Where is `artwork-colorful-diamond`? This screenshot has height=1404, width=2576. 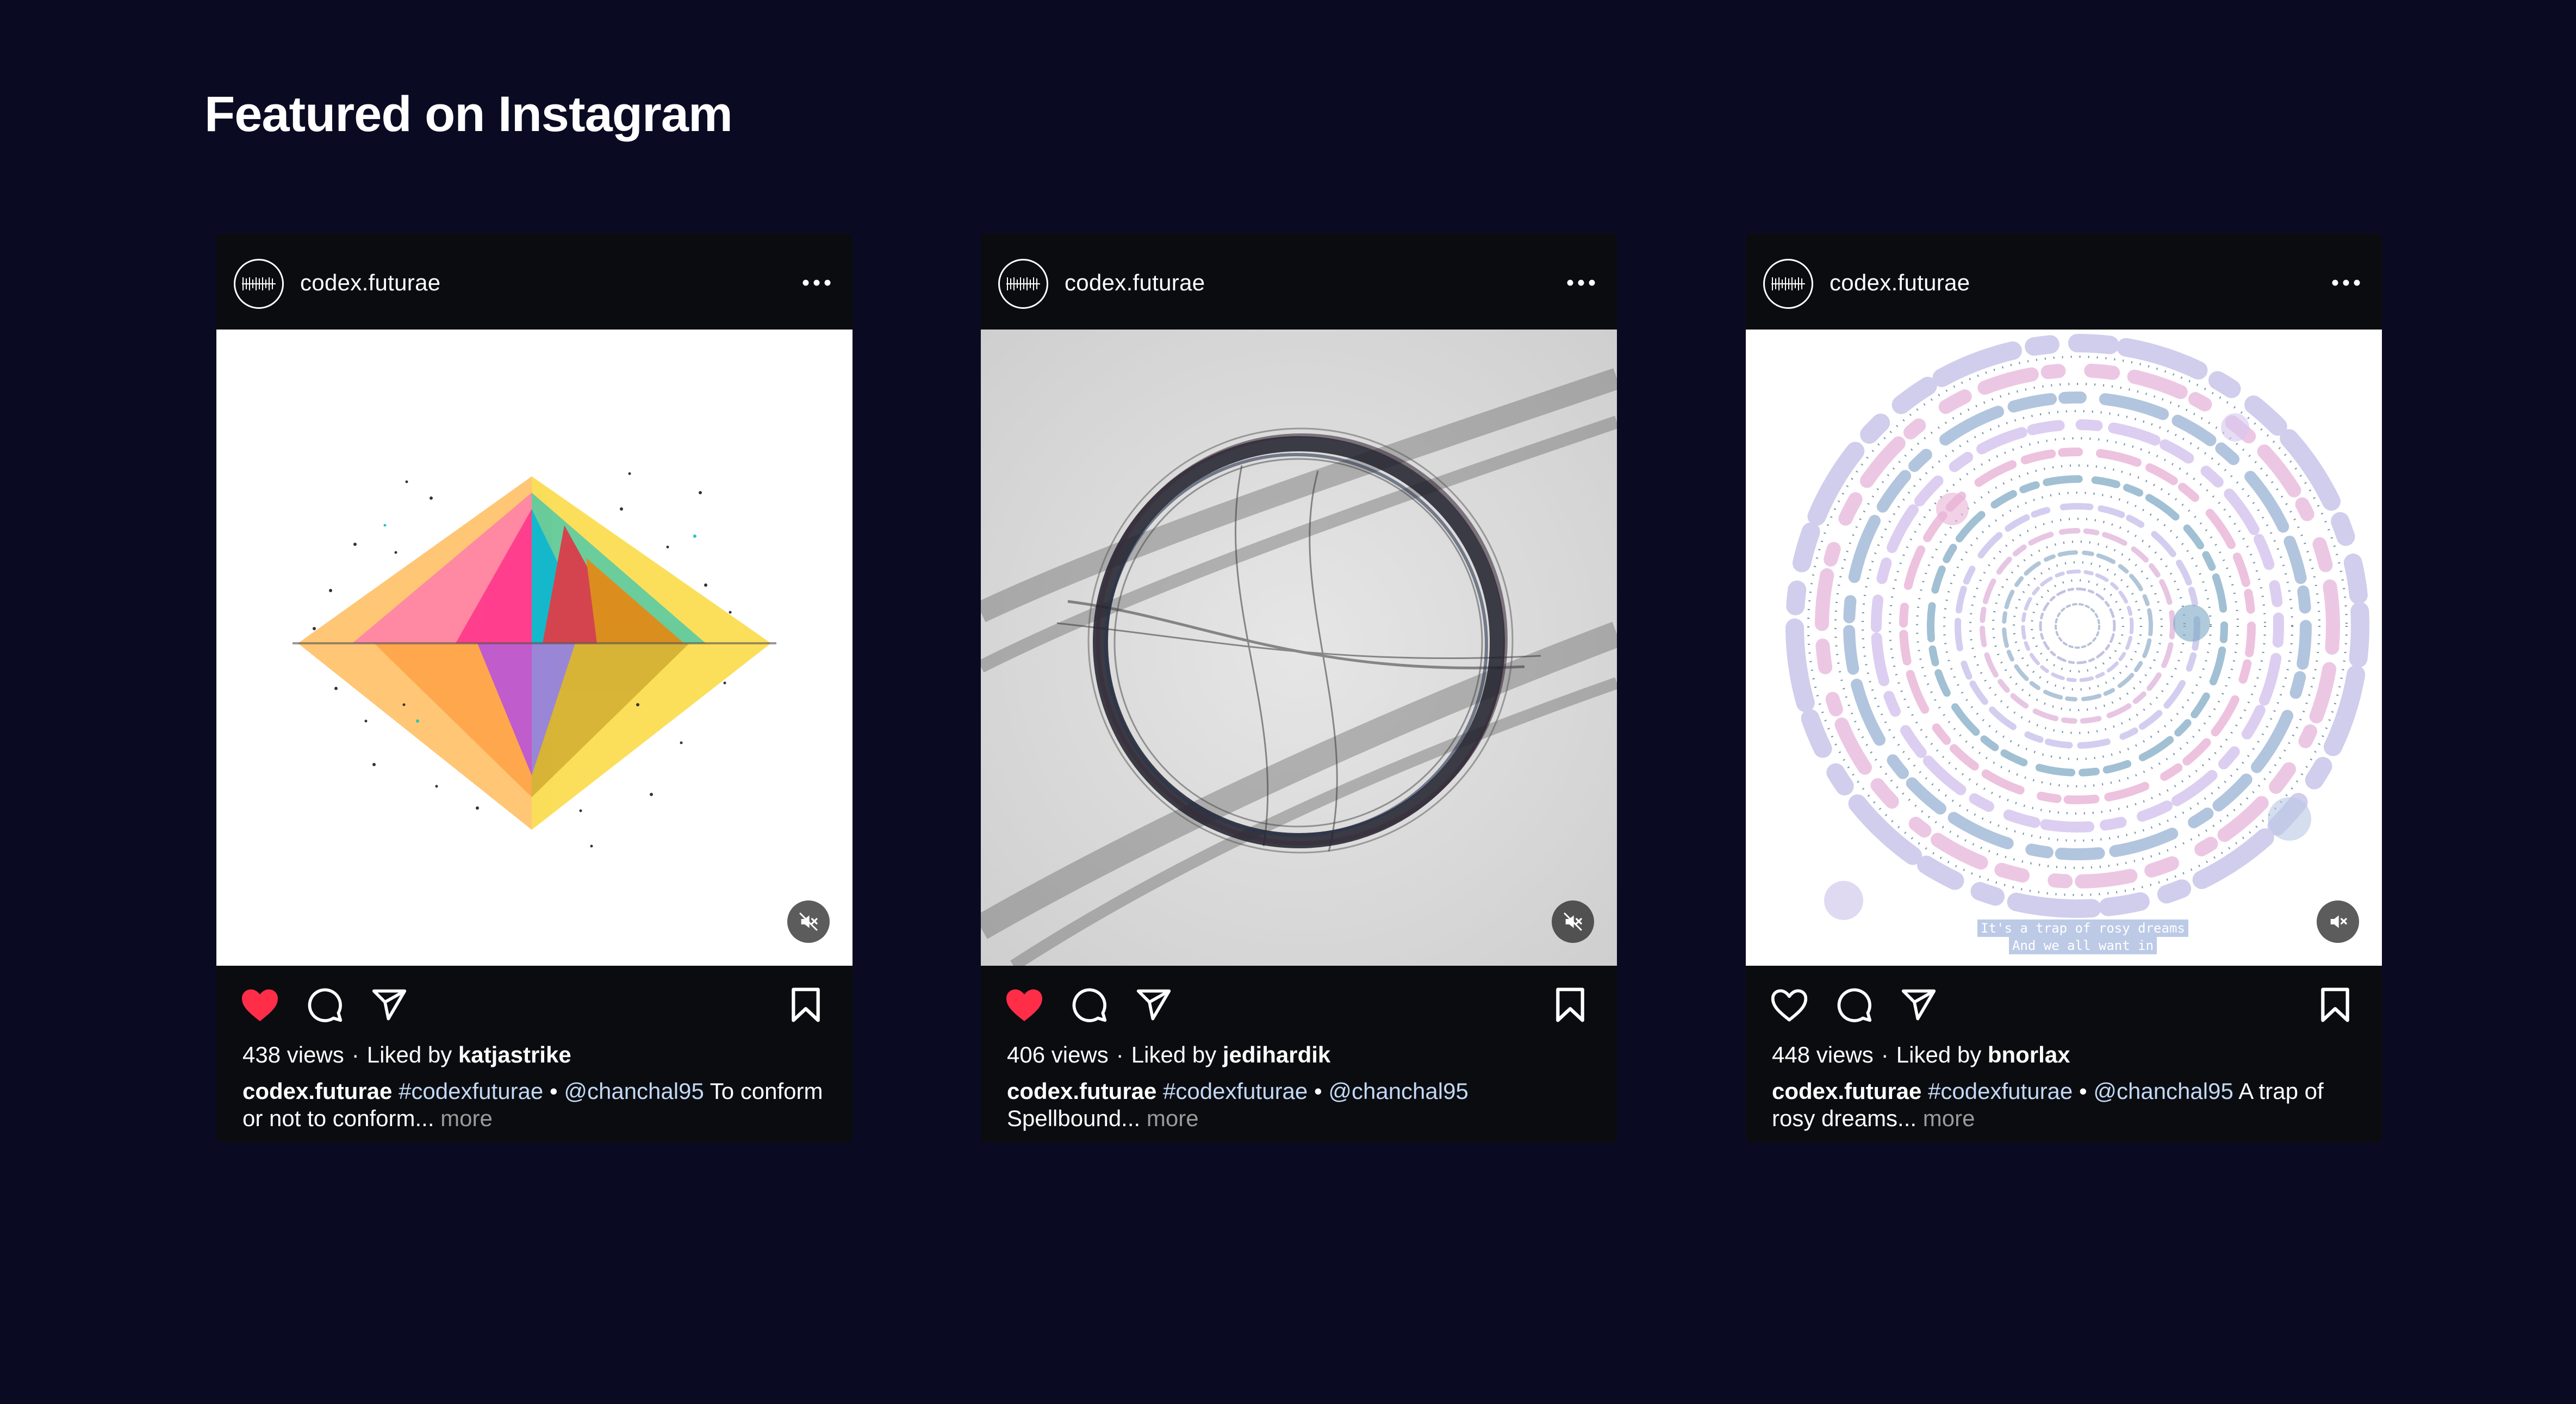
artwork-colorful-diamond is located at coordinates (534, 648).